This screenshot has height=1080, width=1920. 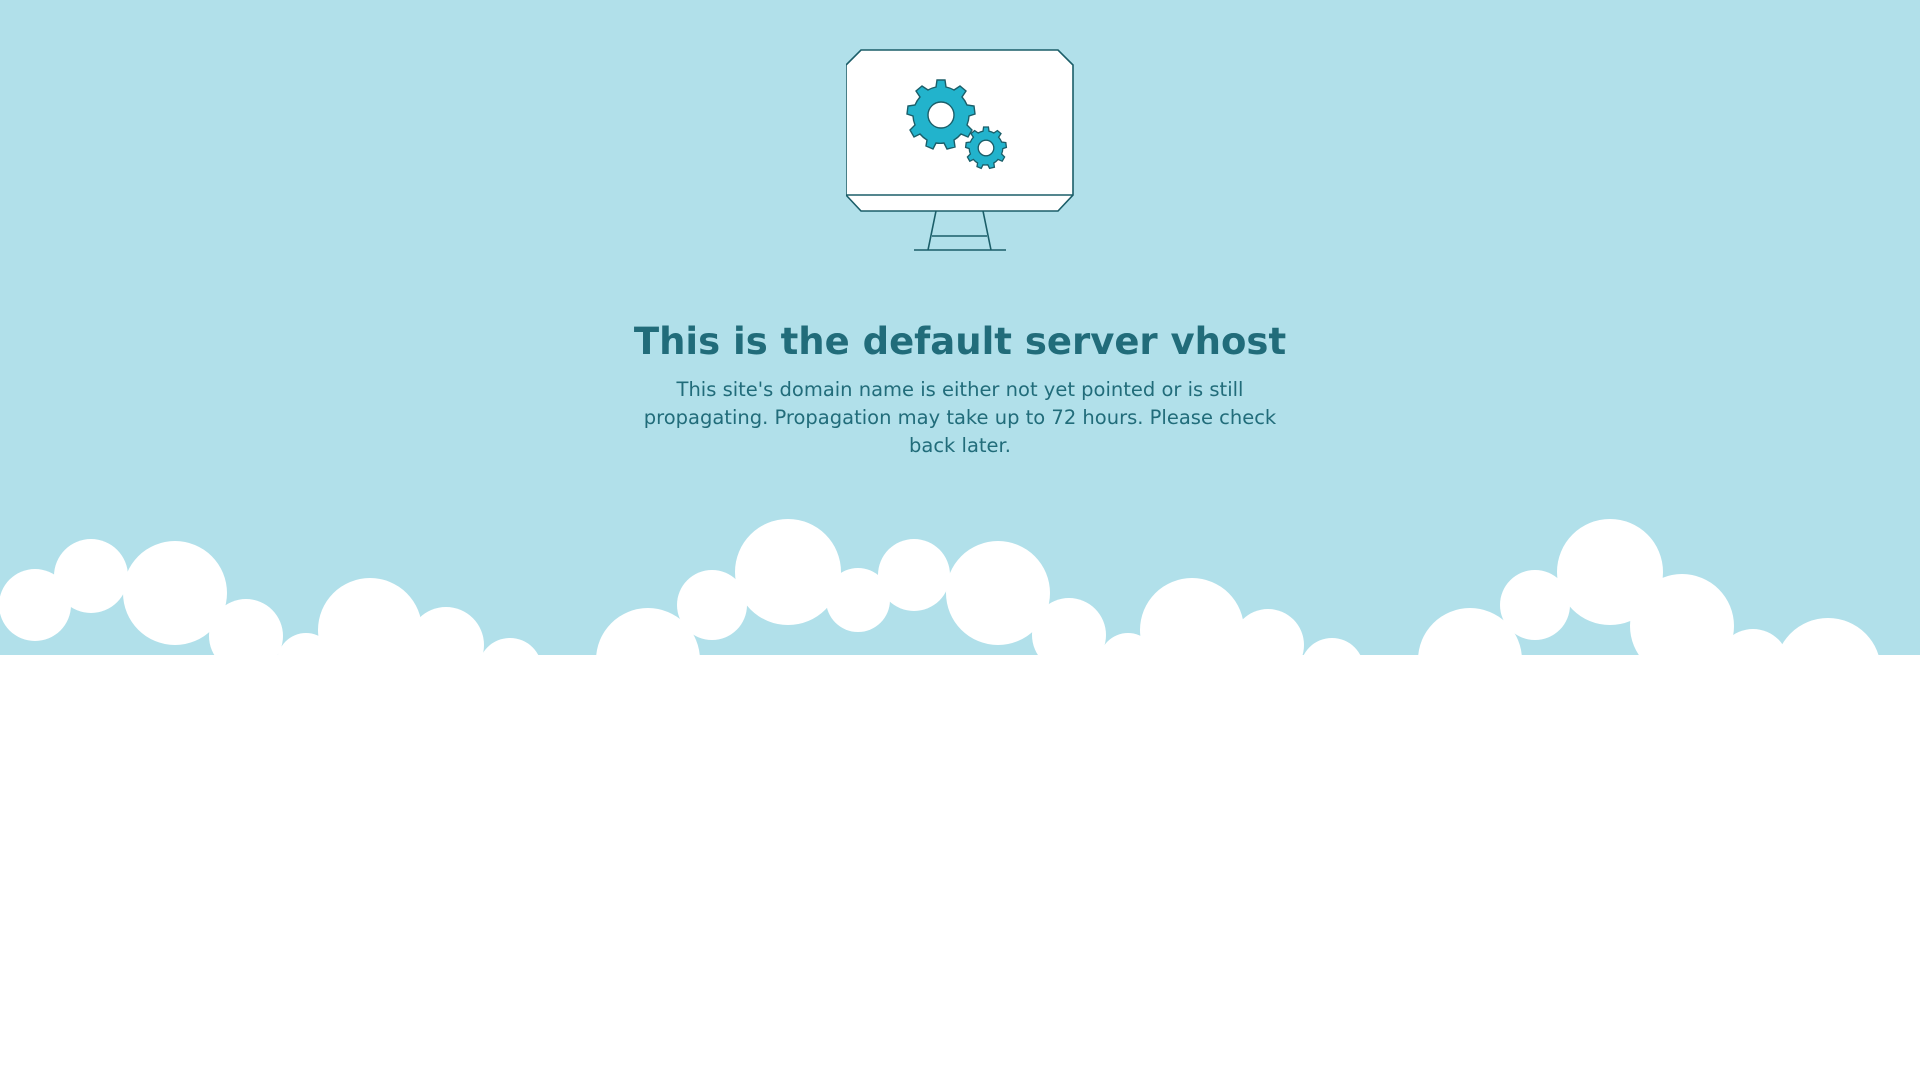 What do you see at coordinates (960, 341) in the screenshot?
I see `page-title: This is the default server vhost` at bounding box center [960, 341].